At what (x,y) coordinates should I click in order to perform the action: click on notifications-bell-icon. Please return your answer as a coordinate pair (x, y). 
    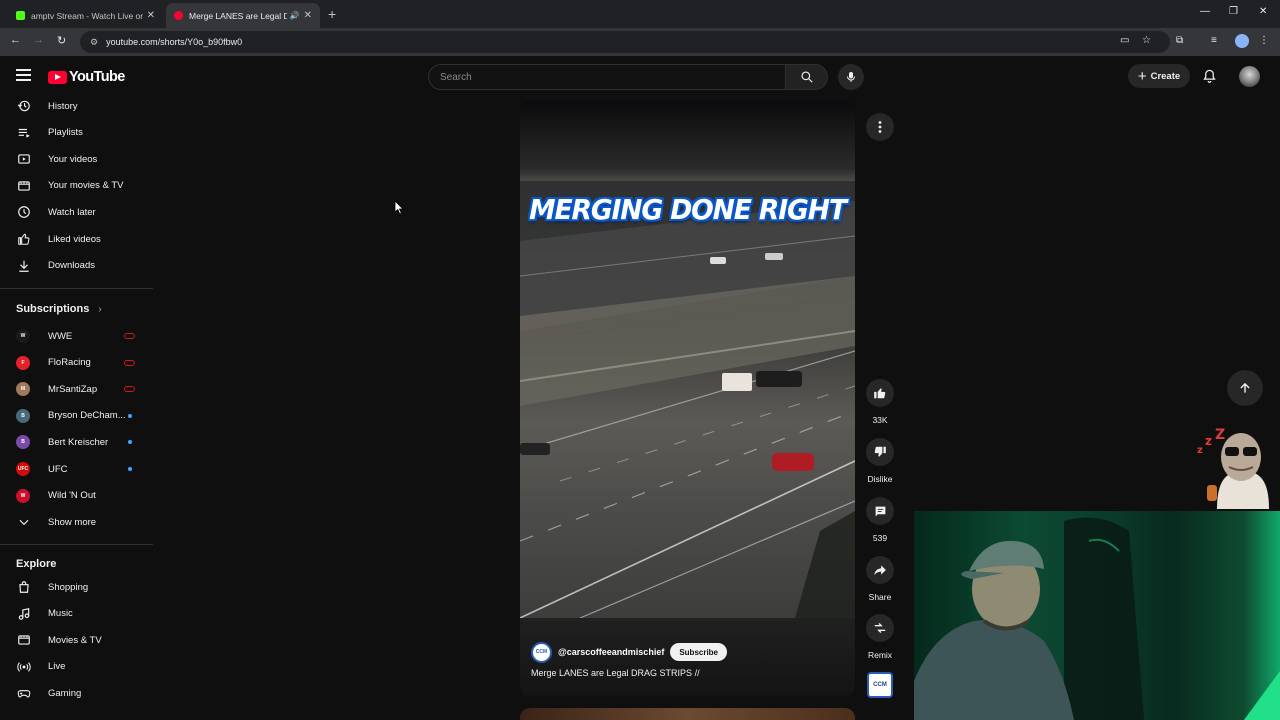
    Looking at the image, I should click on (1209, 78).